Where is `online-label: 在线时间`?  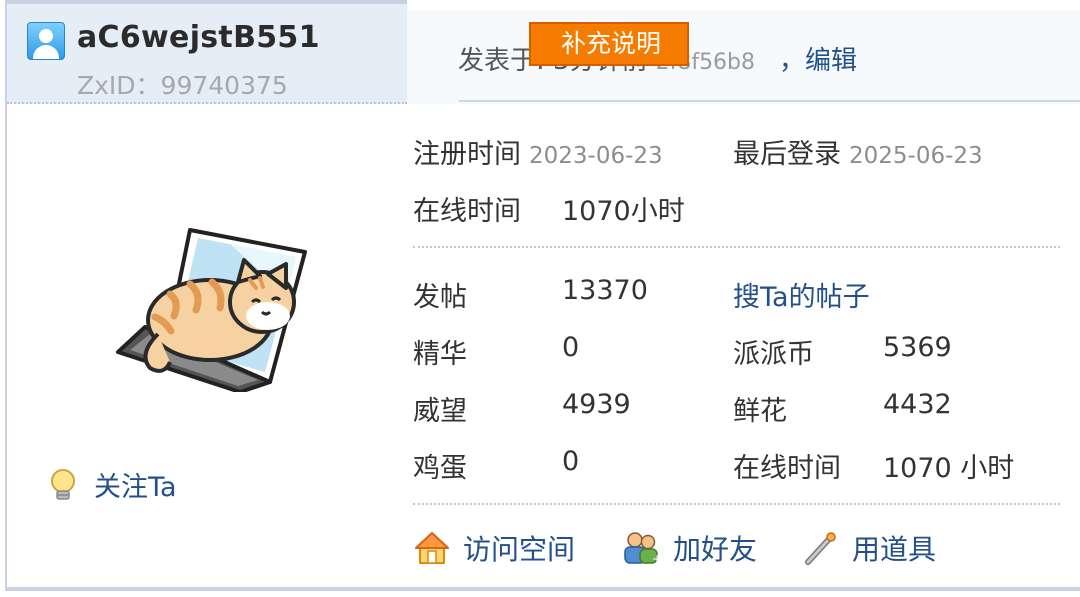
online-label: 在线时间 is located at coordinates (467, 211).